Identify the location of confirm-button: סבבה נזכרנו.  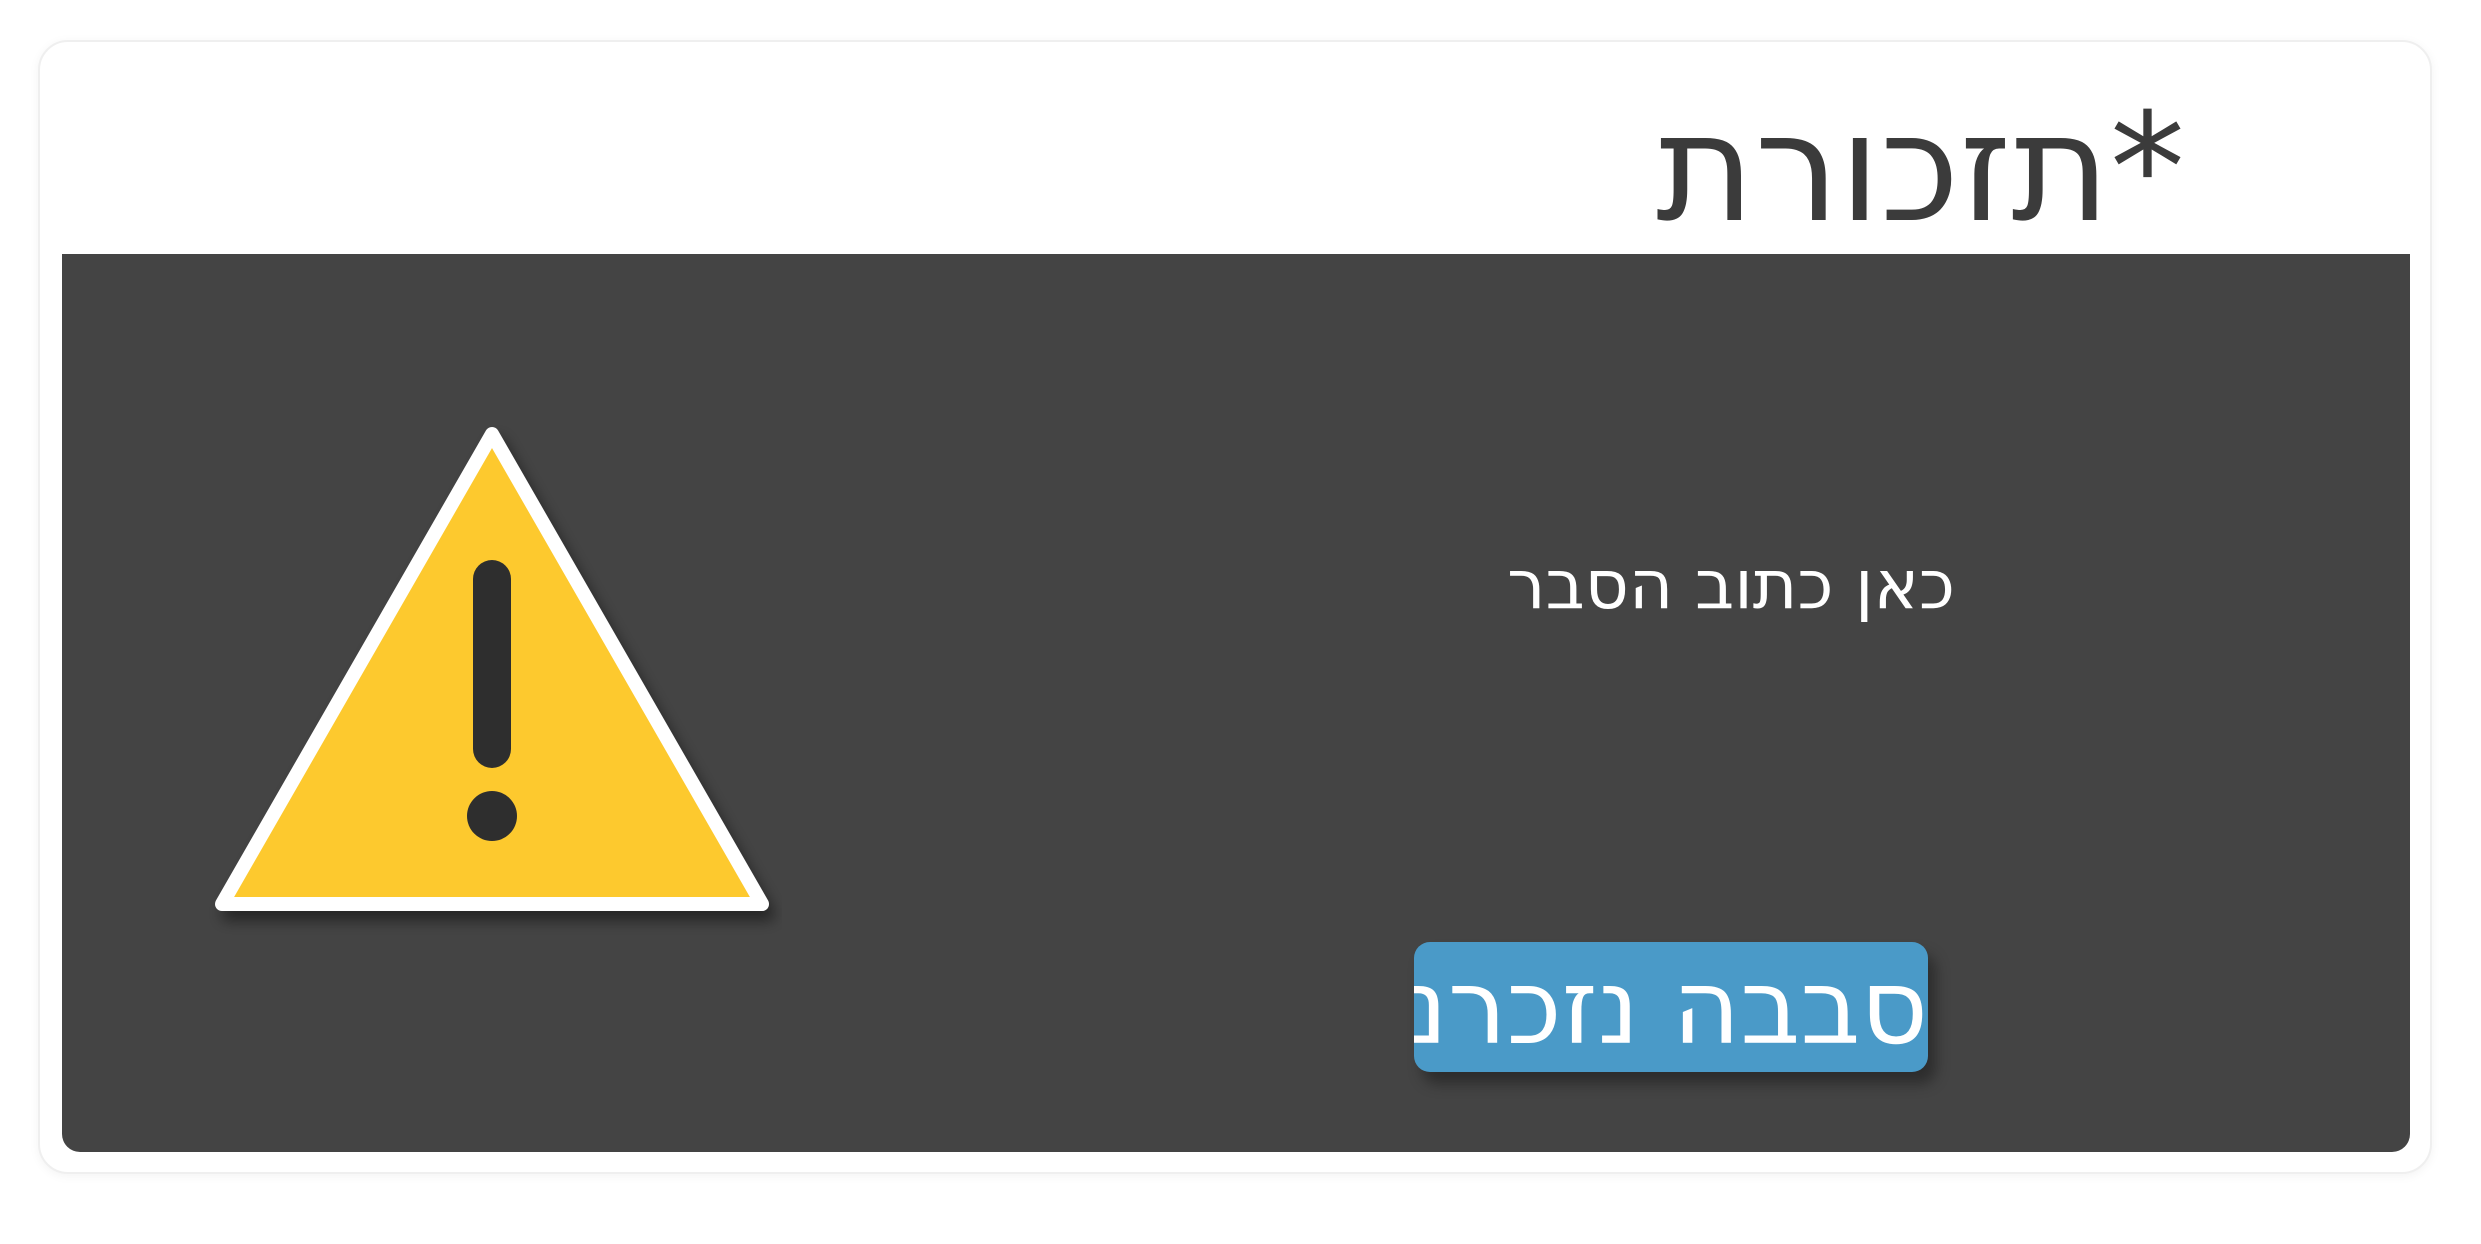
(1671, 1007).